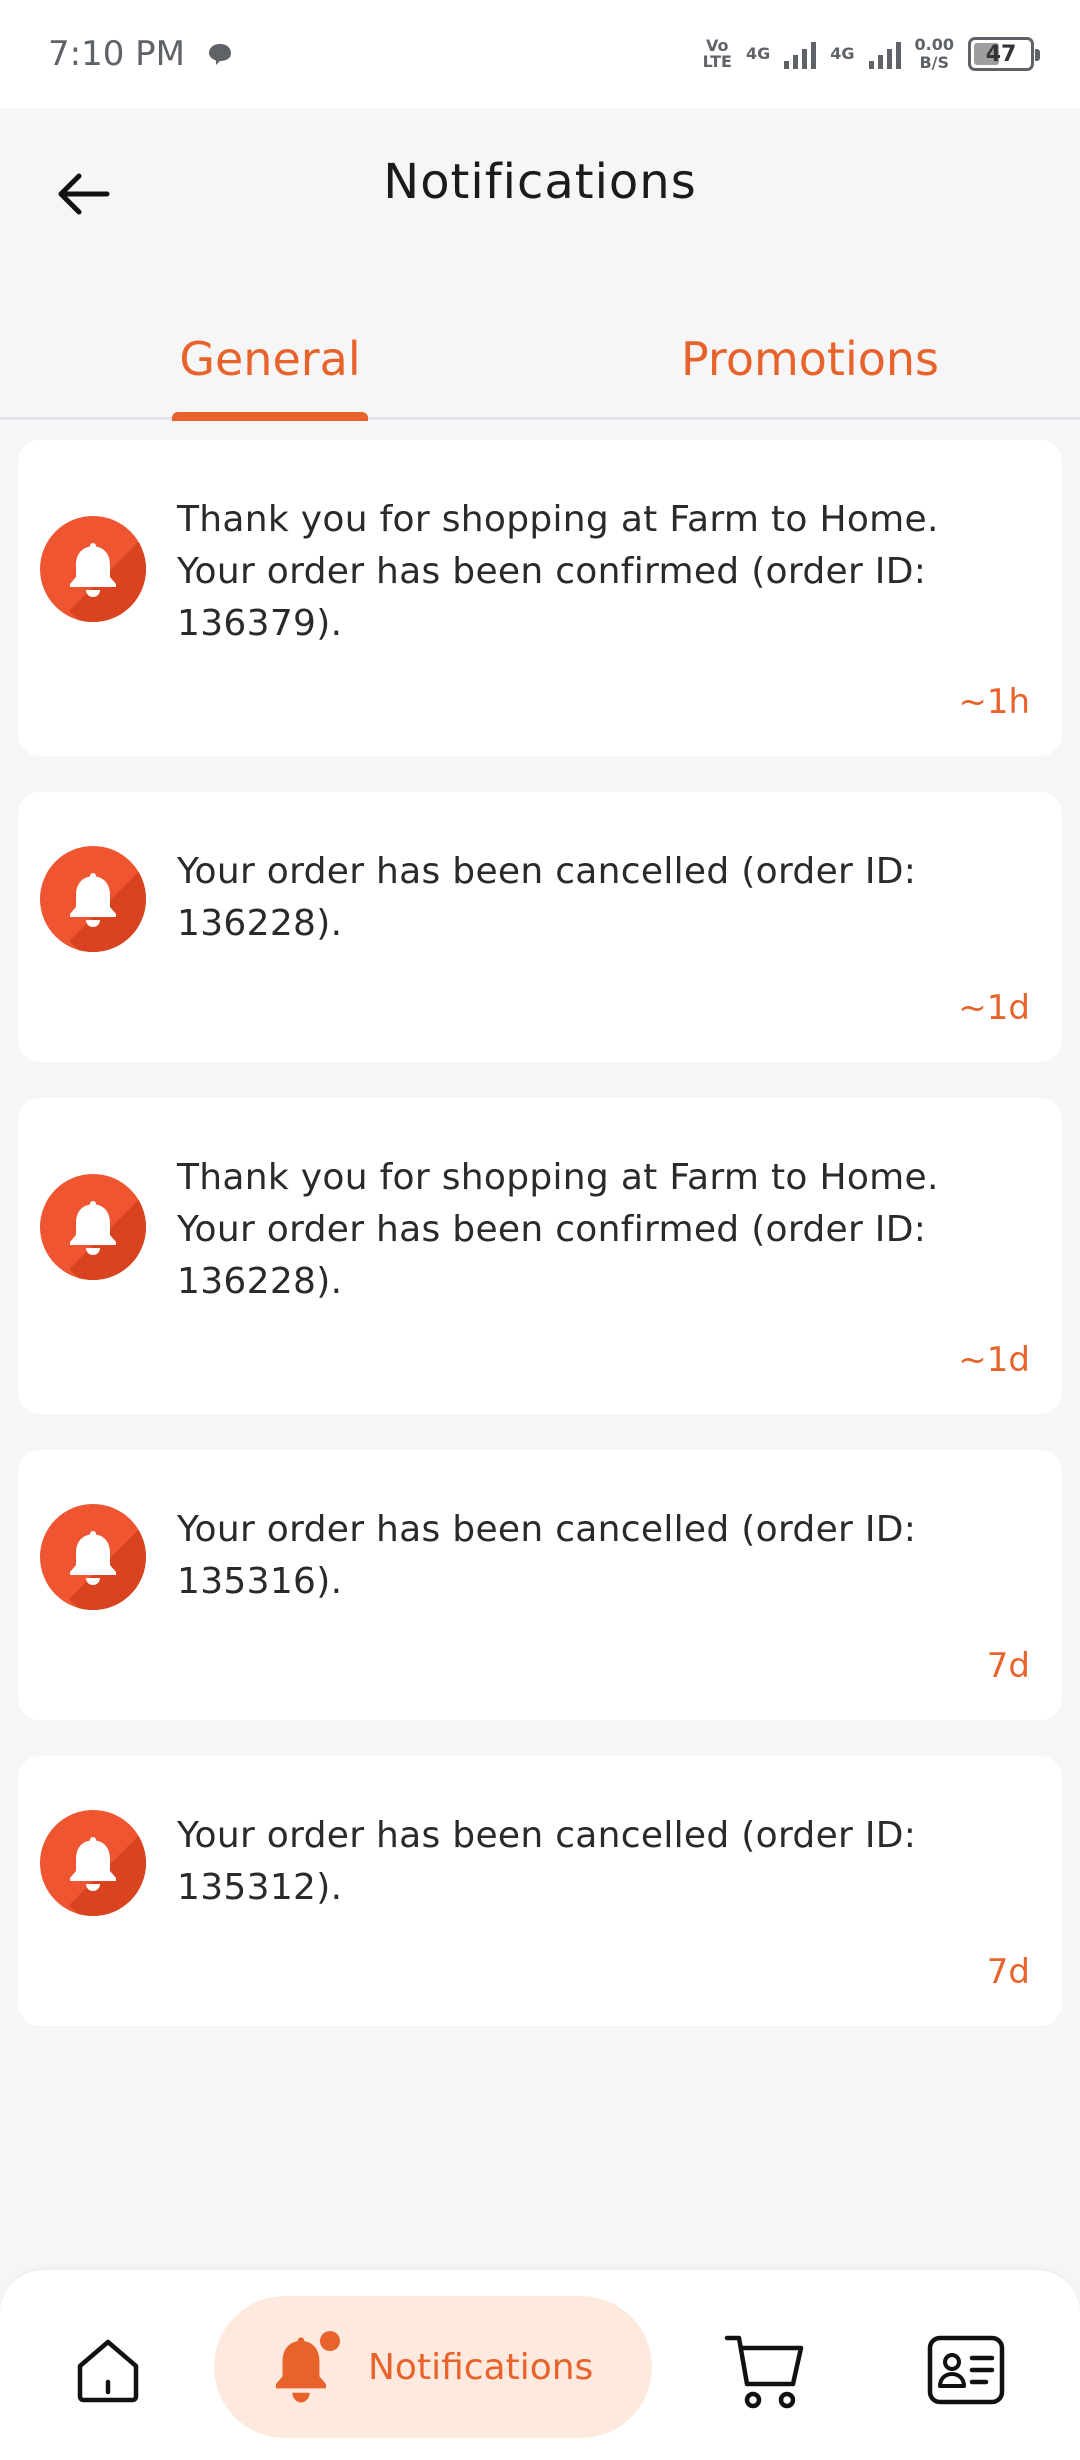 This screenshot has height=2460, width=1080. I want to click on nav-notifications-label: Notifications, so click(481, 2367).